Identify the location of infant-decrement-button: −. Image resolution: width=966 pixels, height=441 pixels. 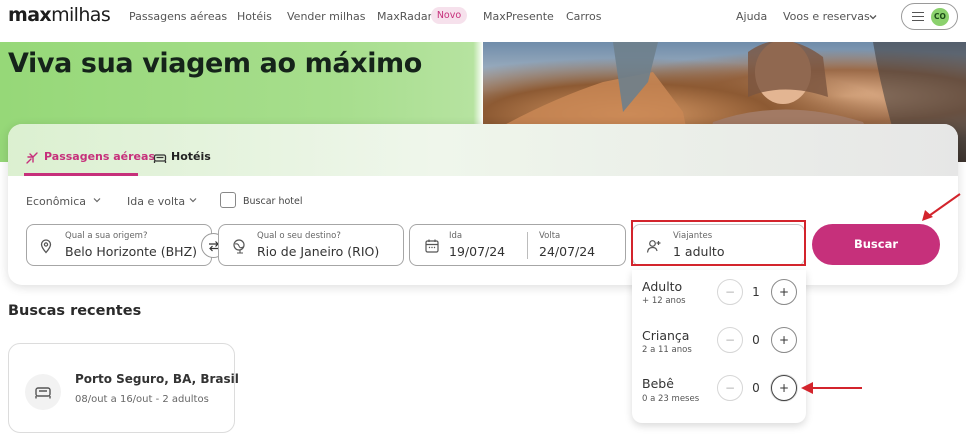
(730, 388).